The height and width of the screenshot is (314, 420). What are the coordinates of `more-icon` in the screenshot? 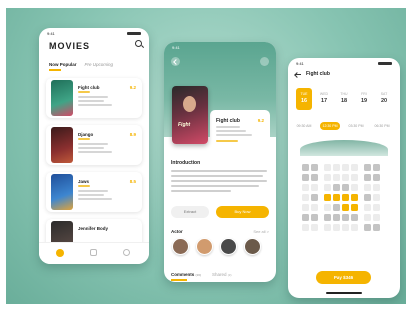 It's located at (264, 61).